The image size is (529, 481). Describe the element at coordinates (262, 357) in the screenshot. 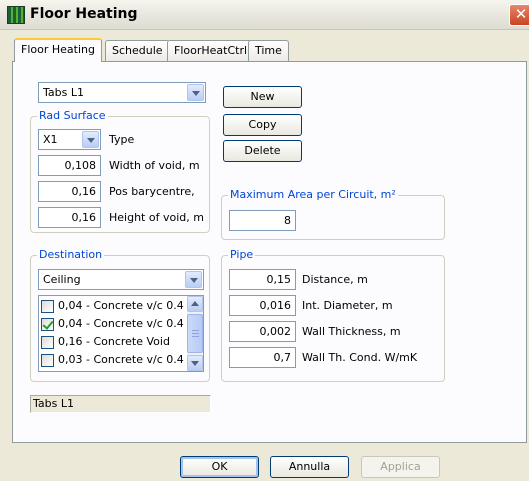

I see `pipe-wall-cond-input: 0,7` at that location.